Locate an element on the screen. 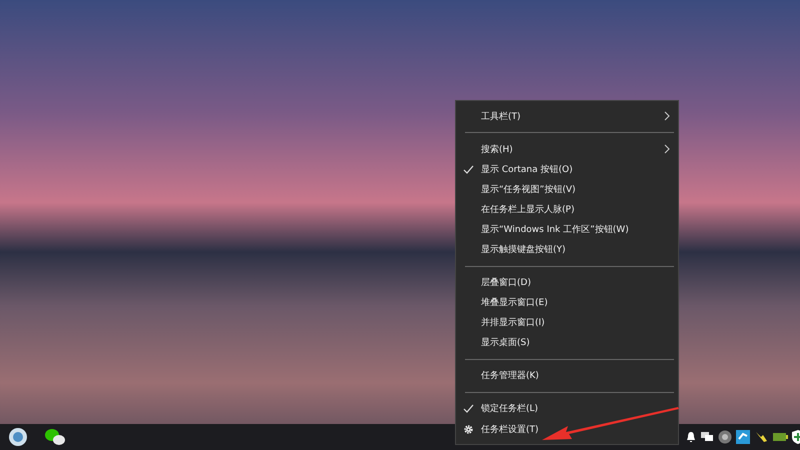 This screenshot has height=450, width=800. bell-icon is located at coordinates (691, 437).